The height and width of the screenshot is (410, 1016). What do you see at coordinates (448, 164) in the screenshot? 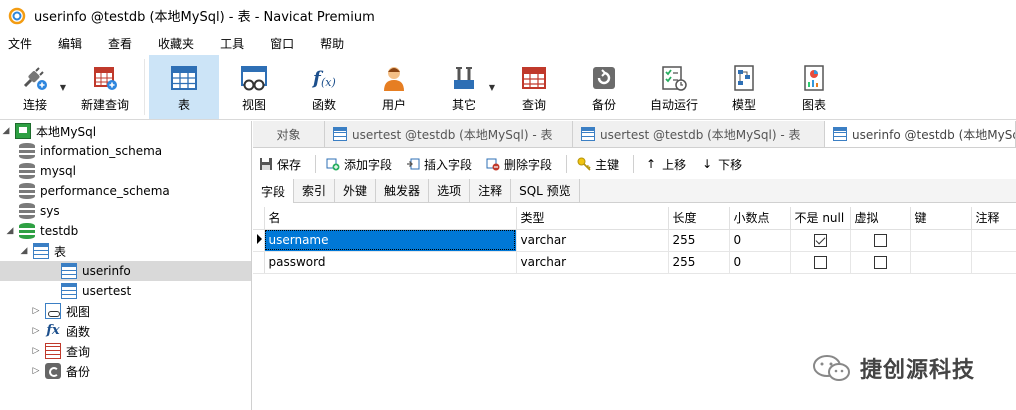
I see `insert-field-label: 插入字段` at bounding box center [448, 164].